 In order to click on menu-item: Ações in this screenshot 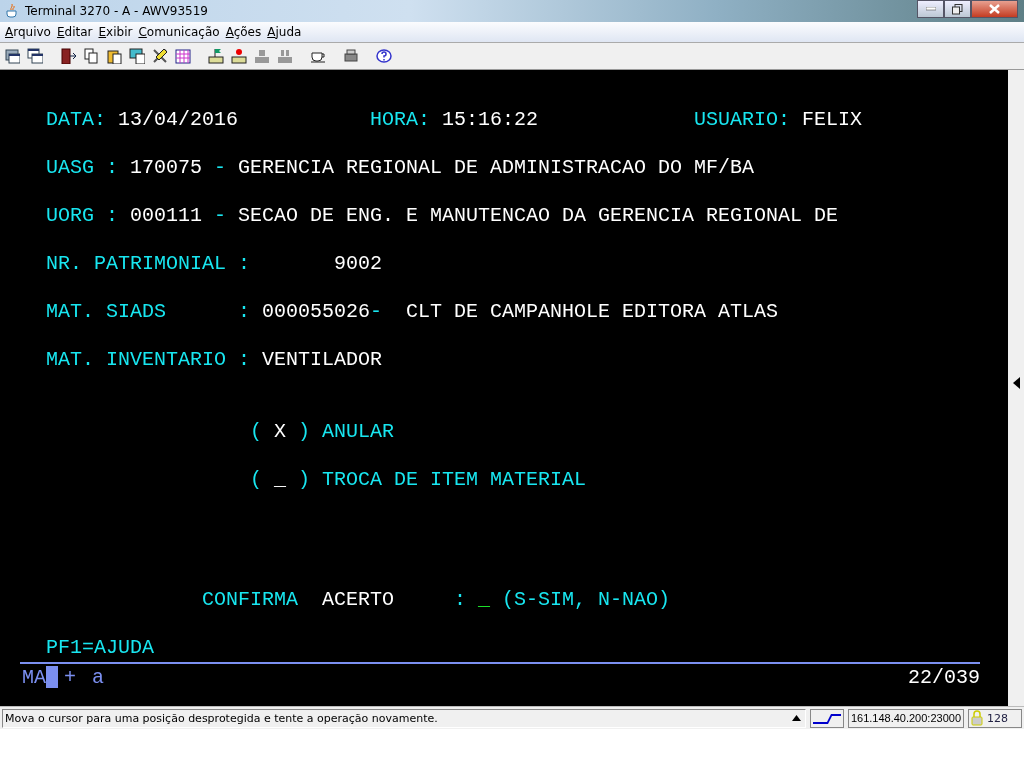, I will do `click(243, 32)`.